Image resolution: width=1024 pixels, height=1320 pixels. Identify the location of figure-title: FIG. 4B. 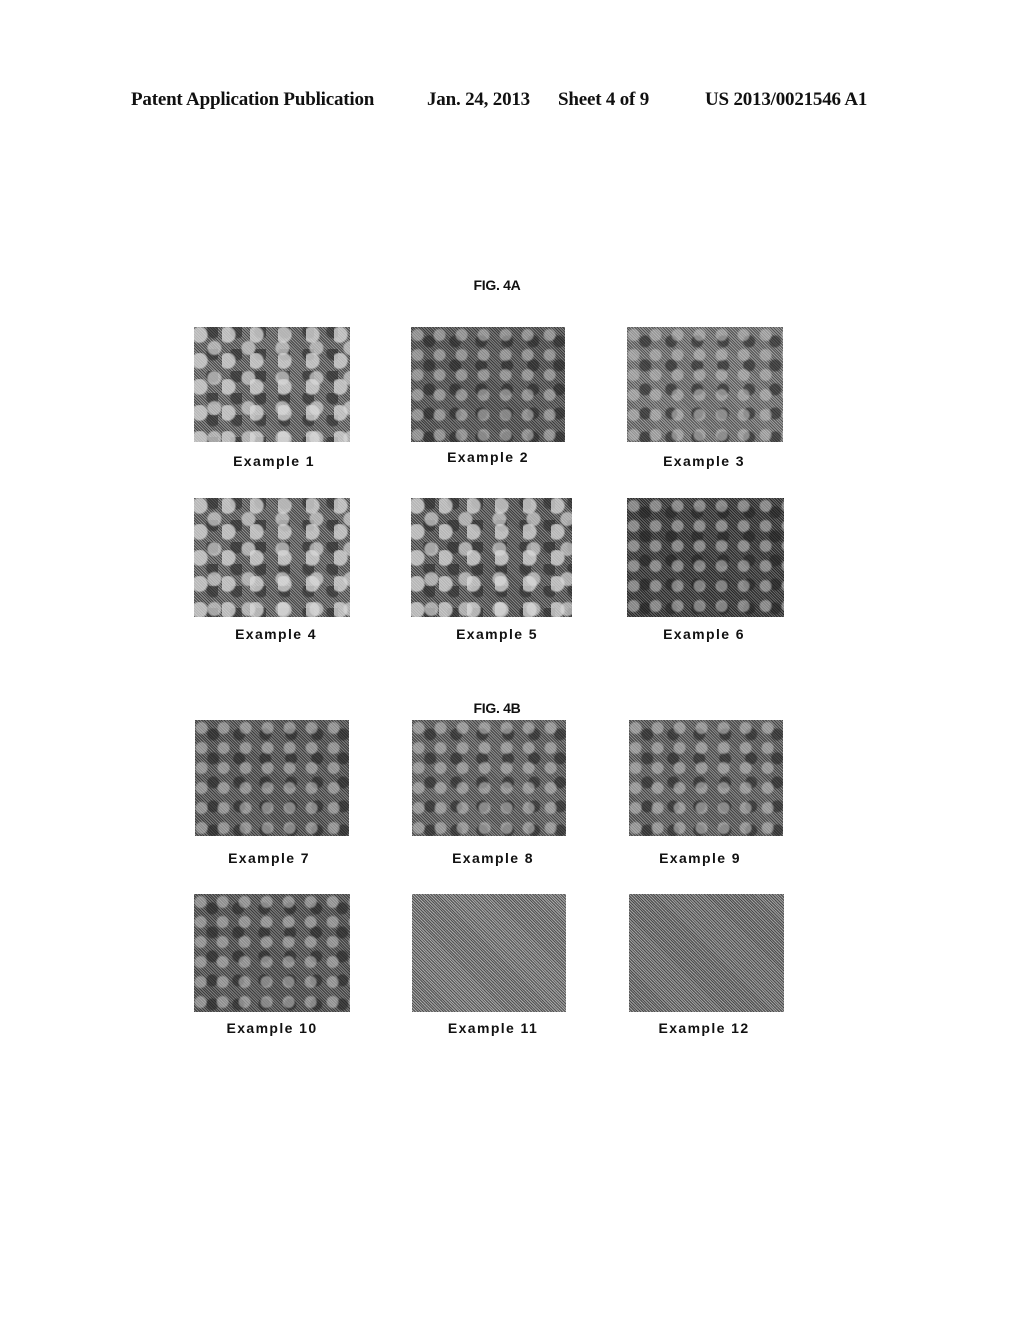
(497, 708).